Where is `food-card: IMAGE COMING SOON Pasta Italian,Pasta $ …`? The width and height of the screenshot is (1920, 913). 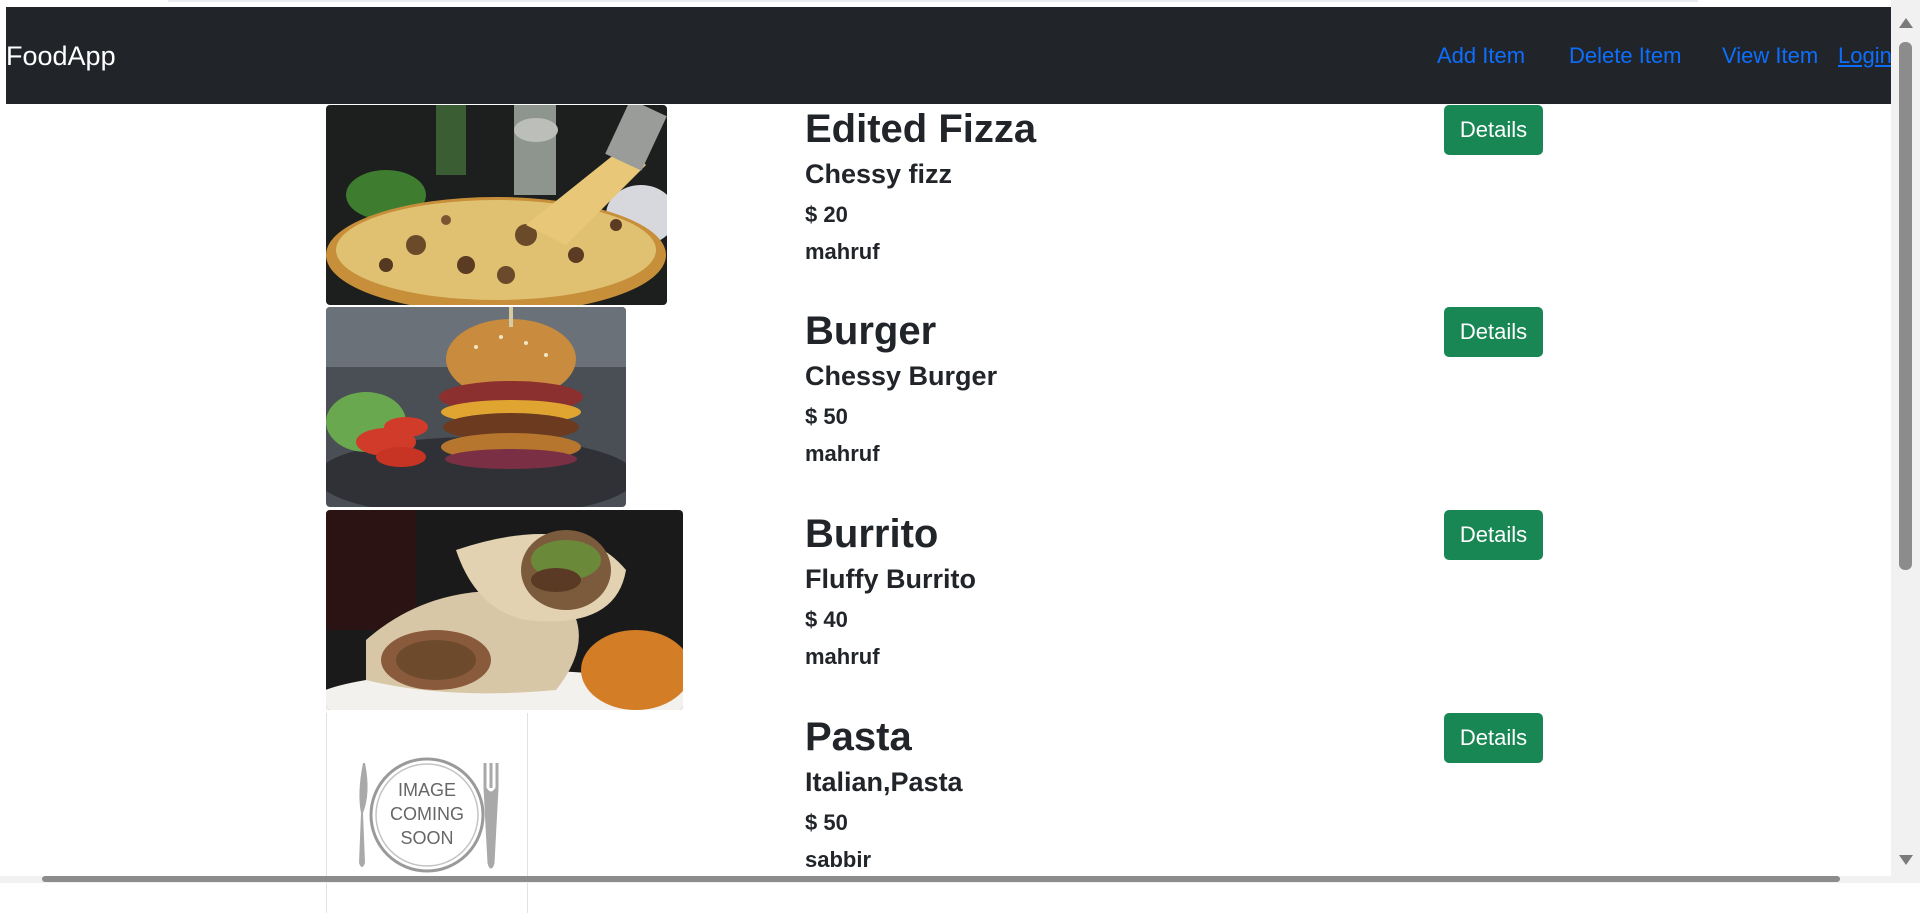 food-card: IMAGE COMING SOON Pasta Italian,Pasta $ … is located at coordinates (966, 813).